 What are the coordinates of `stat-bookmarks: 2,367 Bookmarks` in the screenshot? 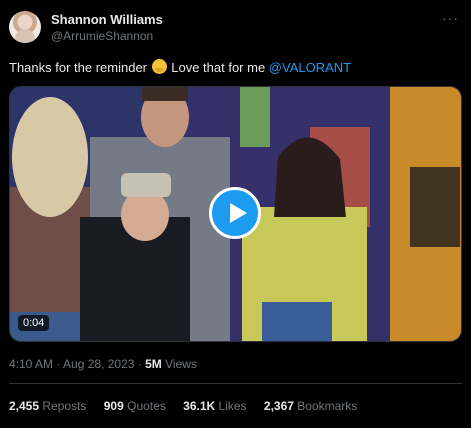 It's located at (310, 406).